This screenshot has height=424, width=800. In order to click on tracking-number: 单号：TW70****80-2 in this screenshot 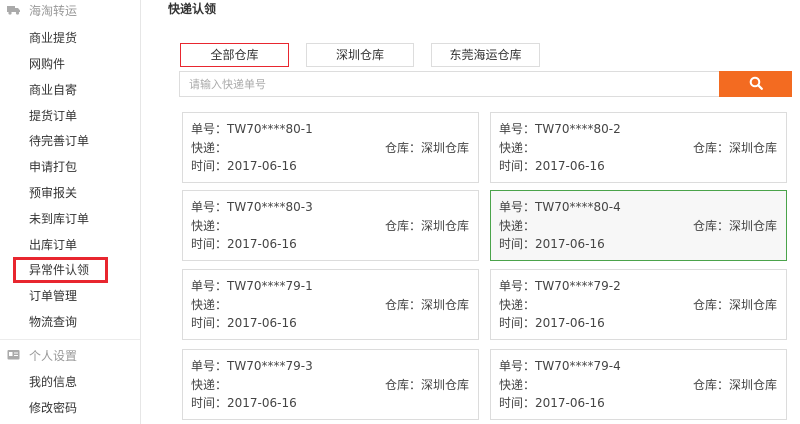, I will do `click(560, 129)`.